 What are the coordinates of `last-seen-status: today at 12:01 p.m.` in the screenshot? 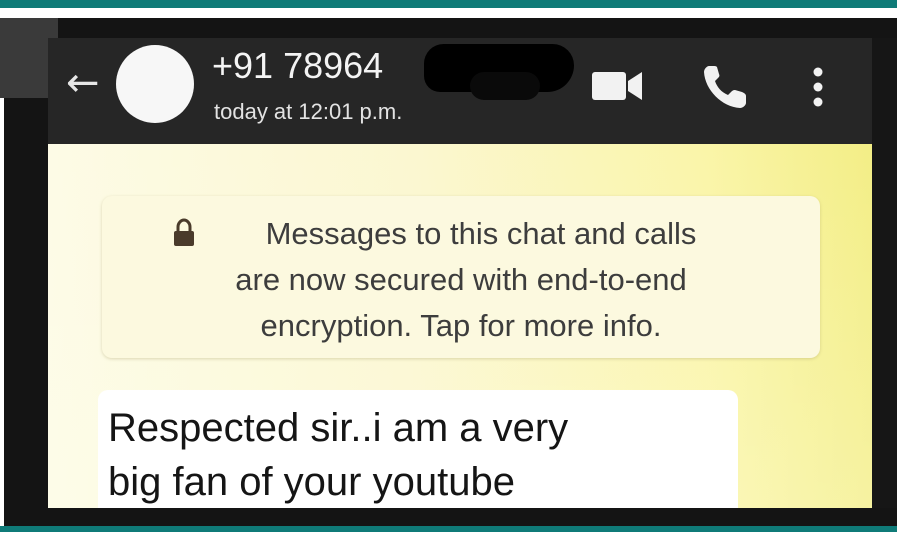 It's located at (308, 111).